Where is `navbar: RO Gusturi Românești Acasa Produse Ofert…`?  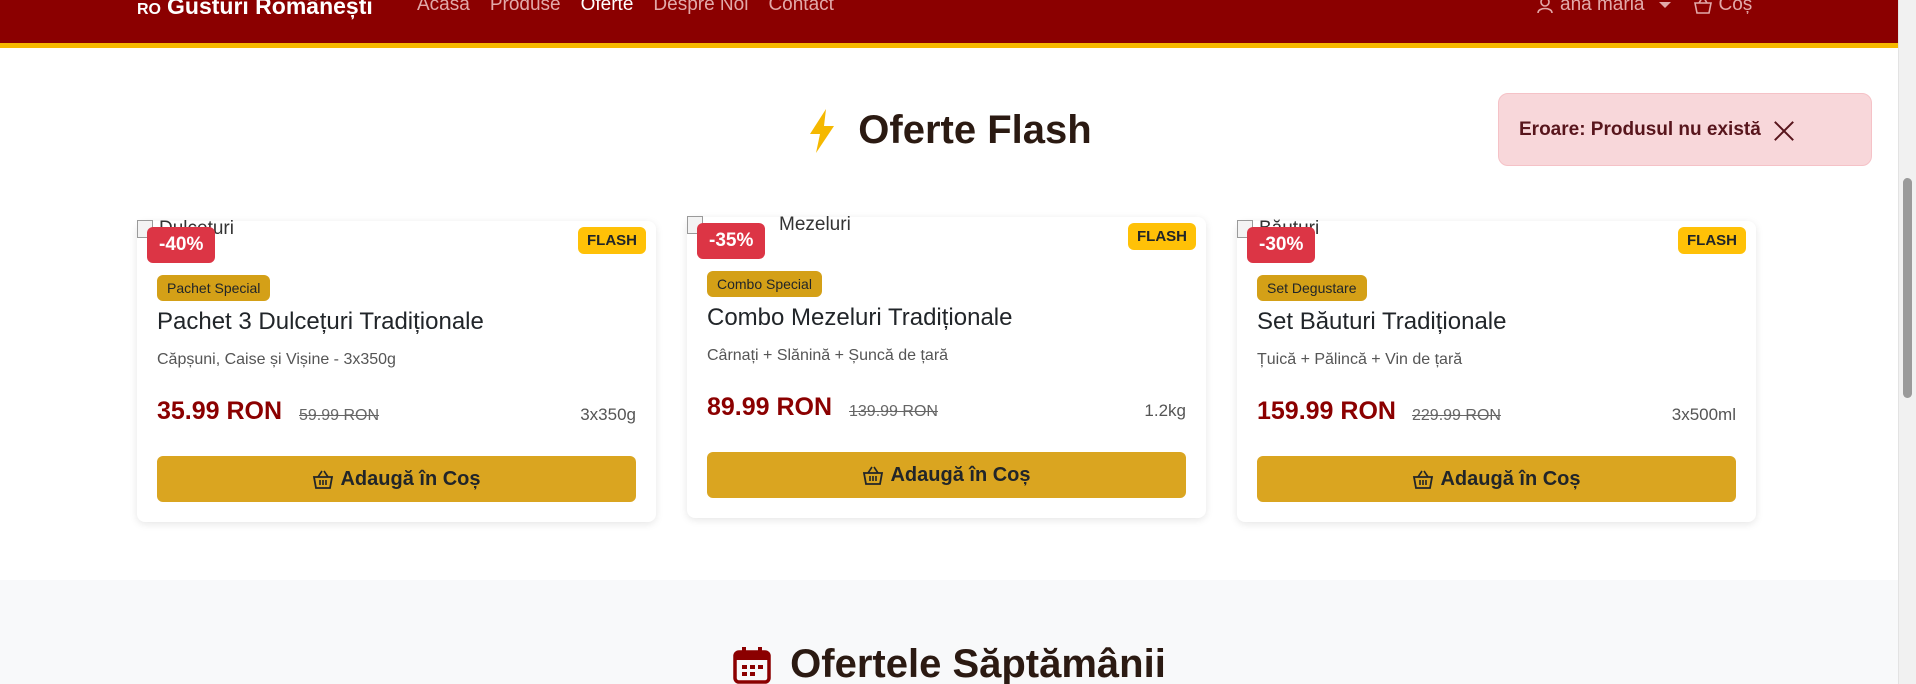
navbar: RO Gusturi Românești Acasa Produse Ofert… is located at coordinates (949, 24).